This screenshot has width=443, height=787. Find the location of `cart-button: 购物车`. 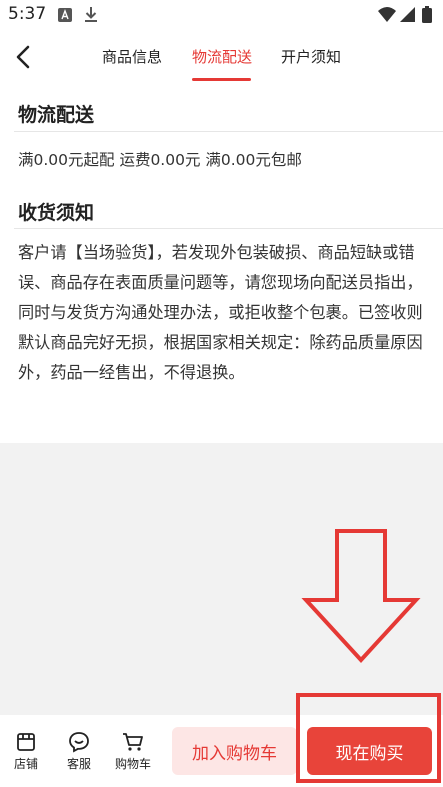

cart-button: 购物车 is located at coordinates (133, 751).